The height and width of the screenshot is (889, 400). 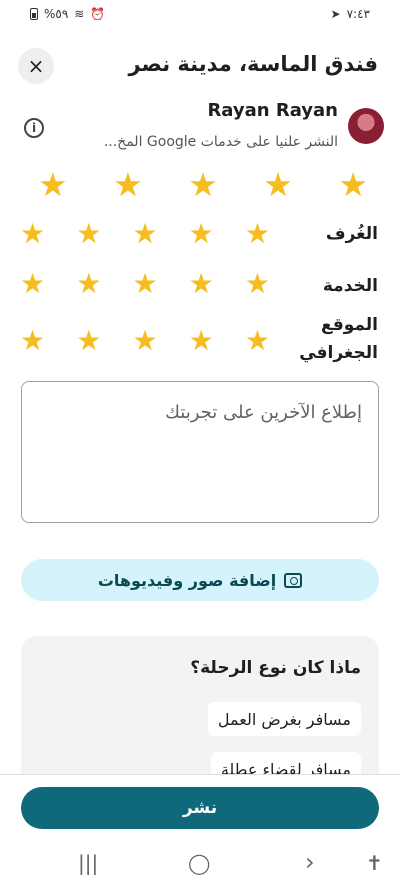 What do you see at coordinates (293, 580) in the screenshot?
I see `add-photo-icon` at bounding box center [293, 580].